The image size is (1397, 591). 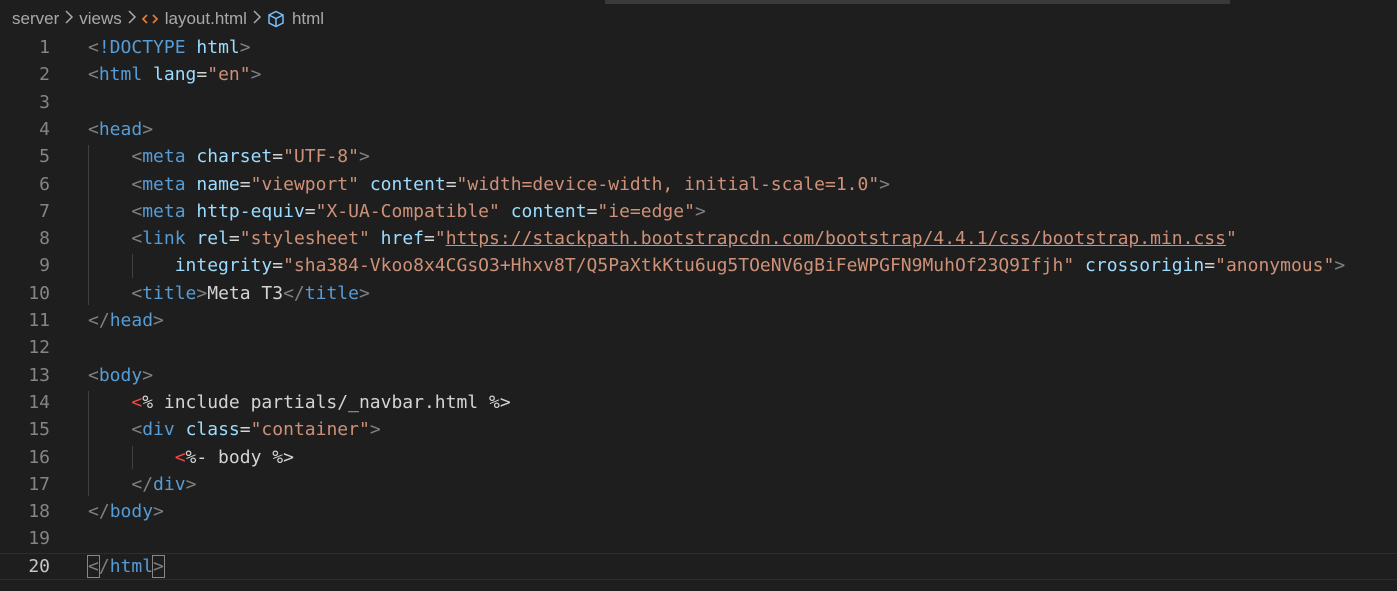 I want to click on chevron-right-icon, so click(x=69, y=19).